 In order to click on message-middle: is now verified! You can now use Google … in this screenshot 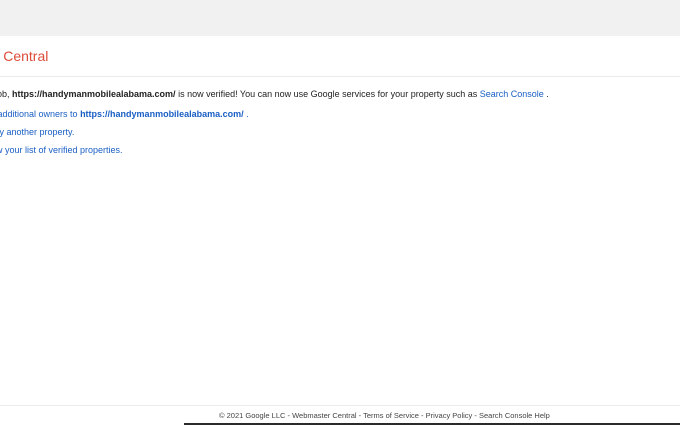, I will do `click(327, 94)`.